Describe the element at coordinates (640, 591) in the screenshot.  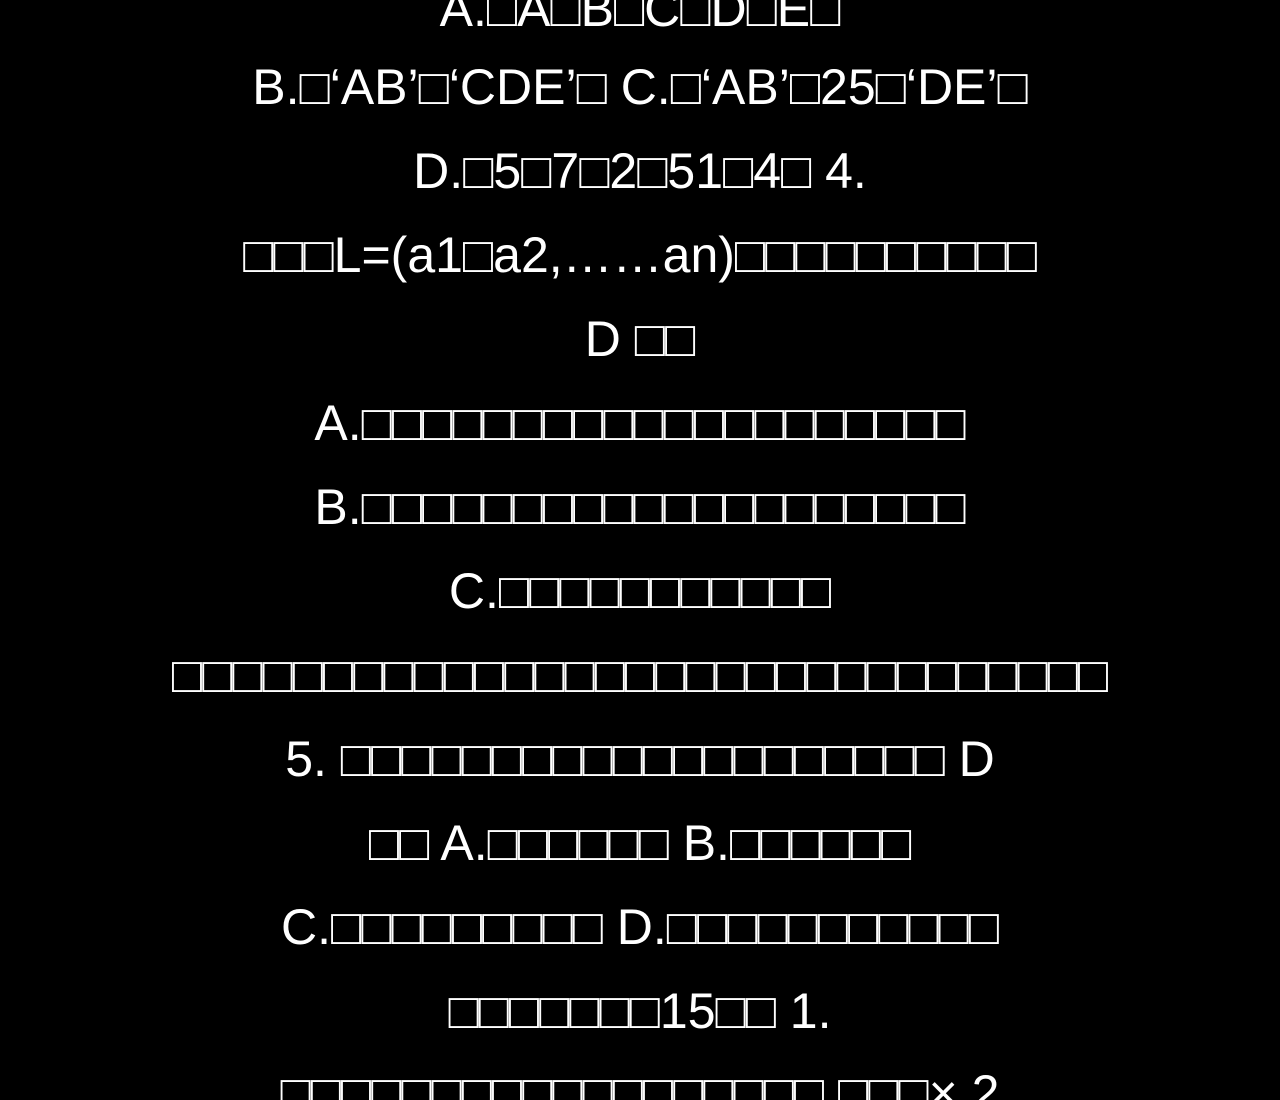
I see `text-line-8: C.□□□□□□□□□□□` at that location.